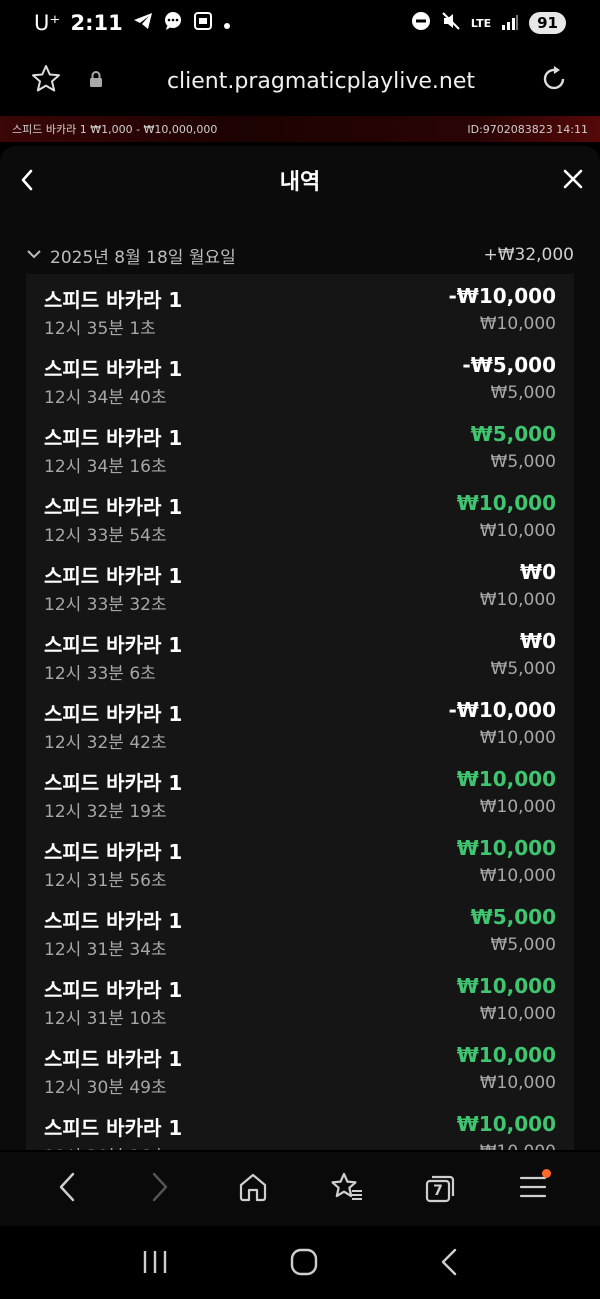 The width and height of the screenshot is (600, 1299). Describe the element at coordinates (300, 1189) in the screenshot. I see `browser-bottom-nav: 7` at that location.